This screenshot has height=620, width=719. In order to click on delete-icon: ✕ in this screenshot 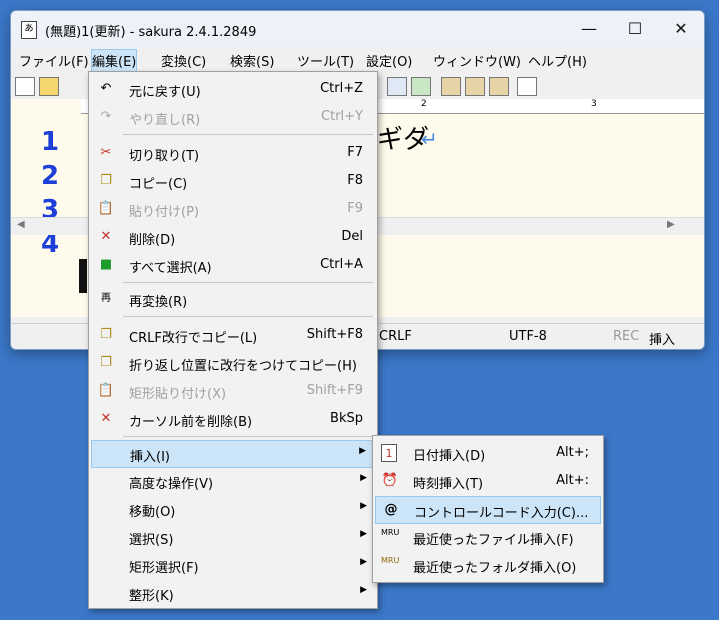, I will do `click(106, 236)`.